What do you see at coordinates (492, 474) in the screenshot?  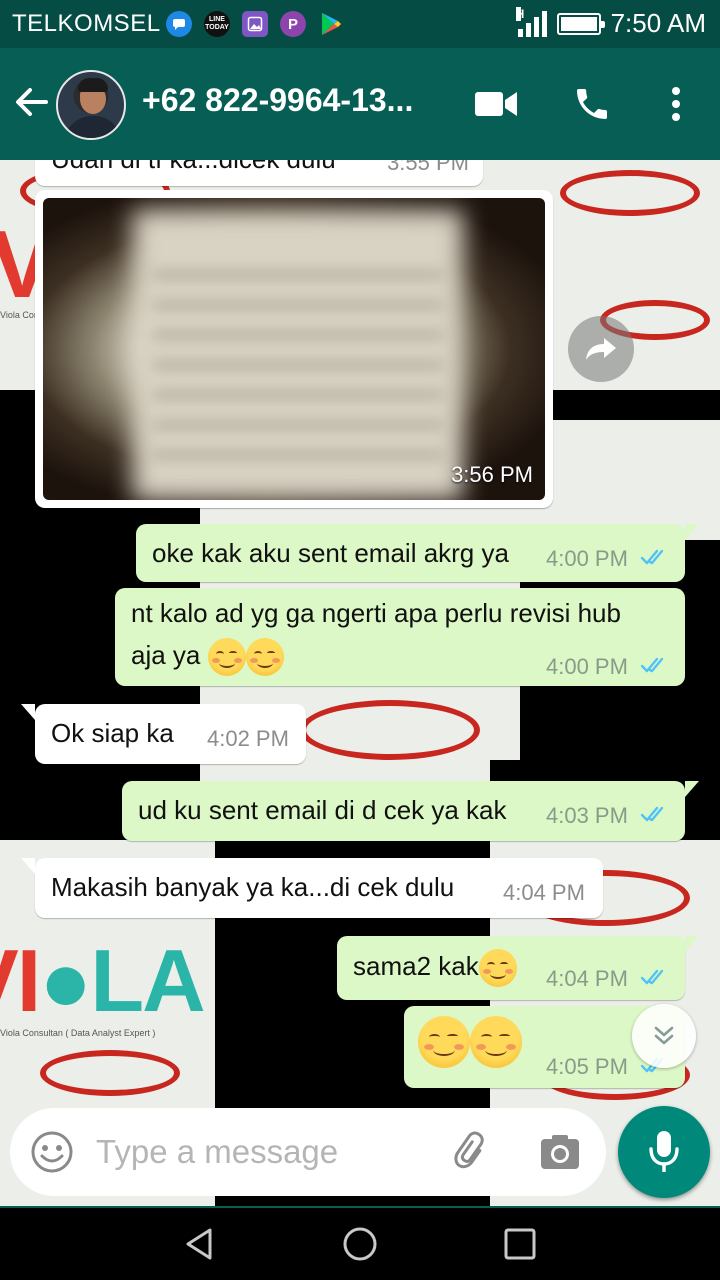 I see `message-time: 3:56 PM` at bounding box center [492, 474].